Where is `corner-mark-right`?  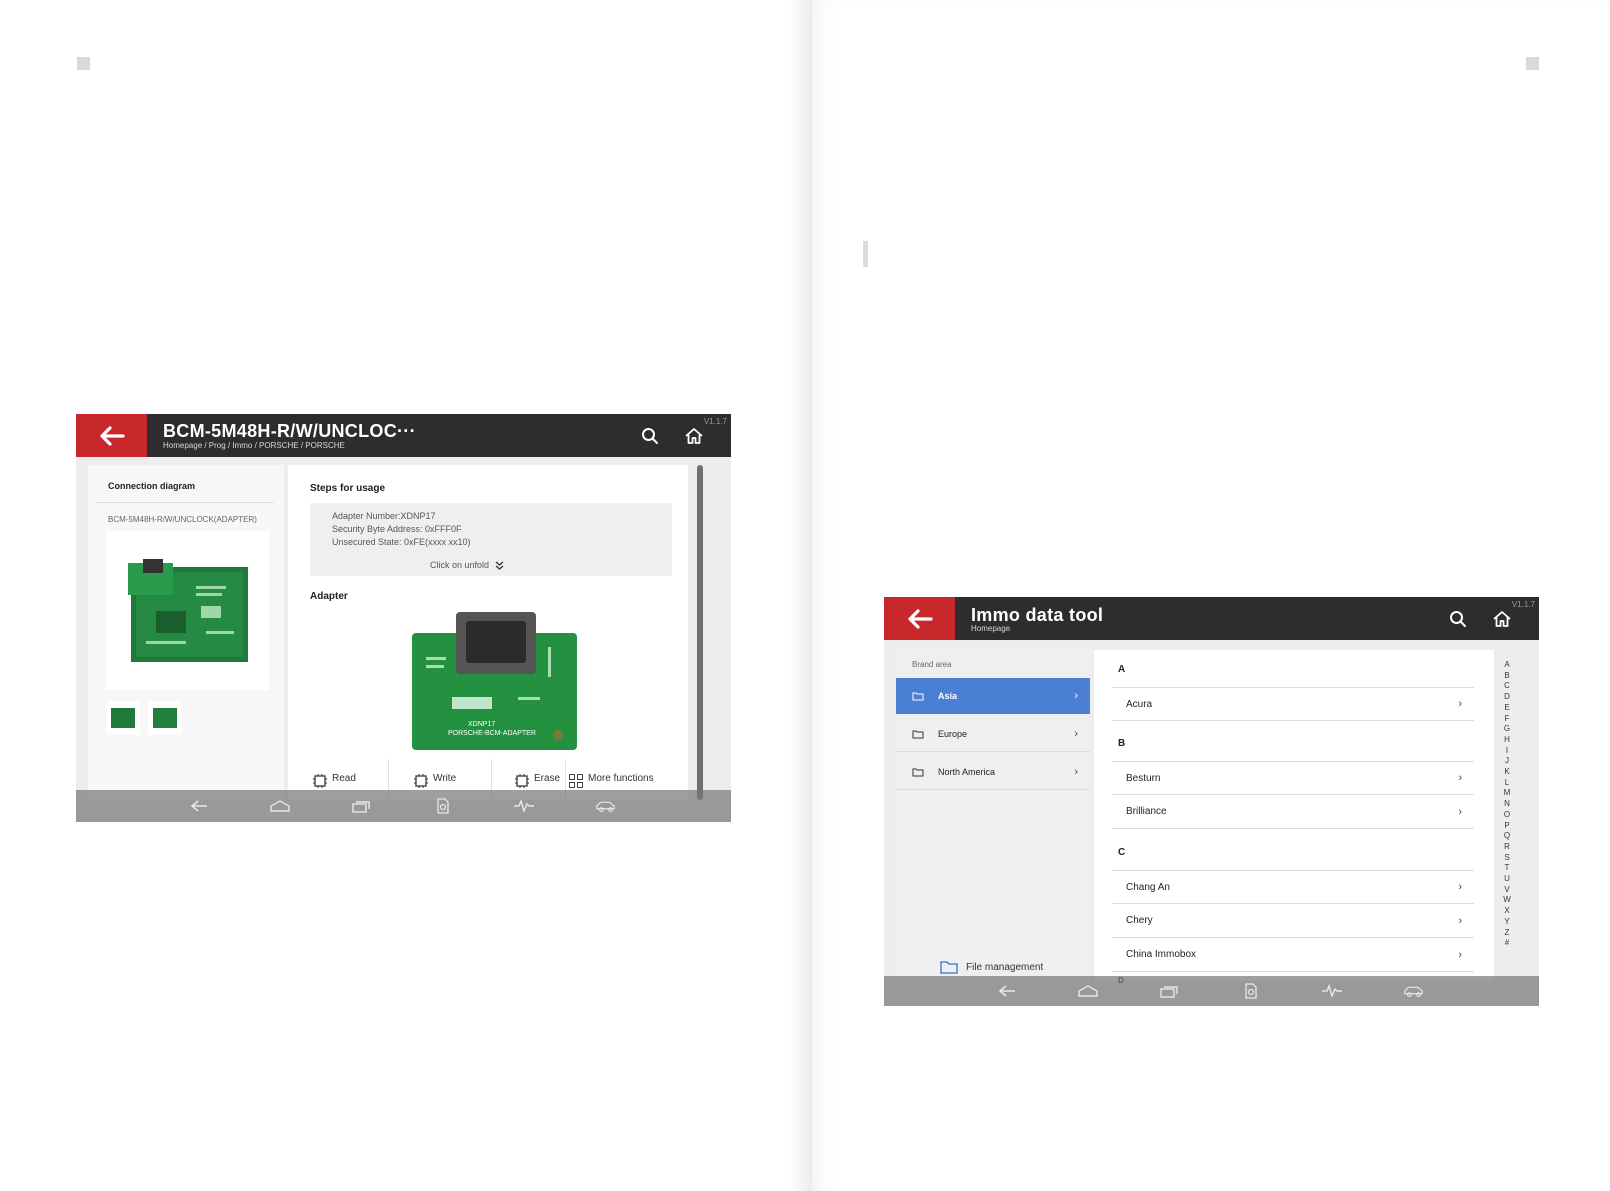 corner-mark-right is located at coordinates (1532, 63).